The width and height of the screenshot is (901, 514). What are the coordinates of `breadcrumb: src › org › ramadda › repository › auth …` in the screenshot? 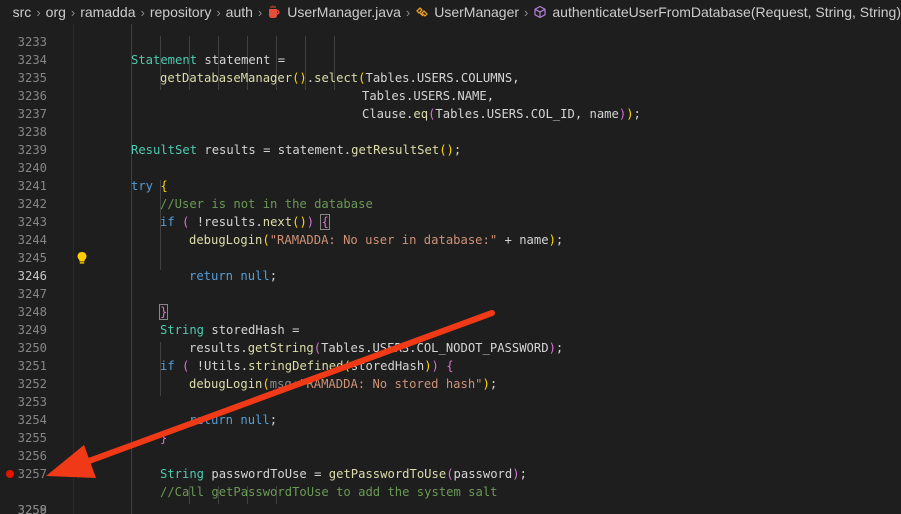 It's located at (450, 12).